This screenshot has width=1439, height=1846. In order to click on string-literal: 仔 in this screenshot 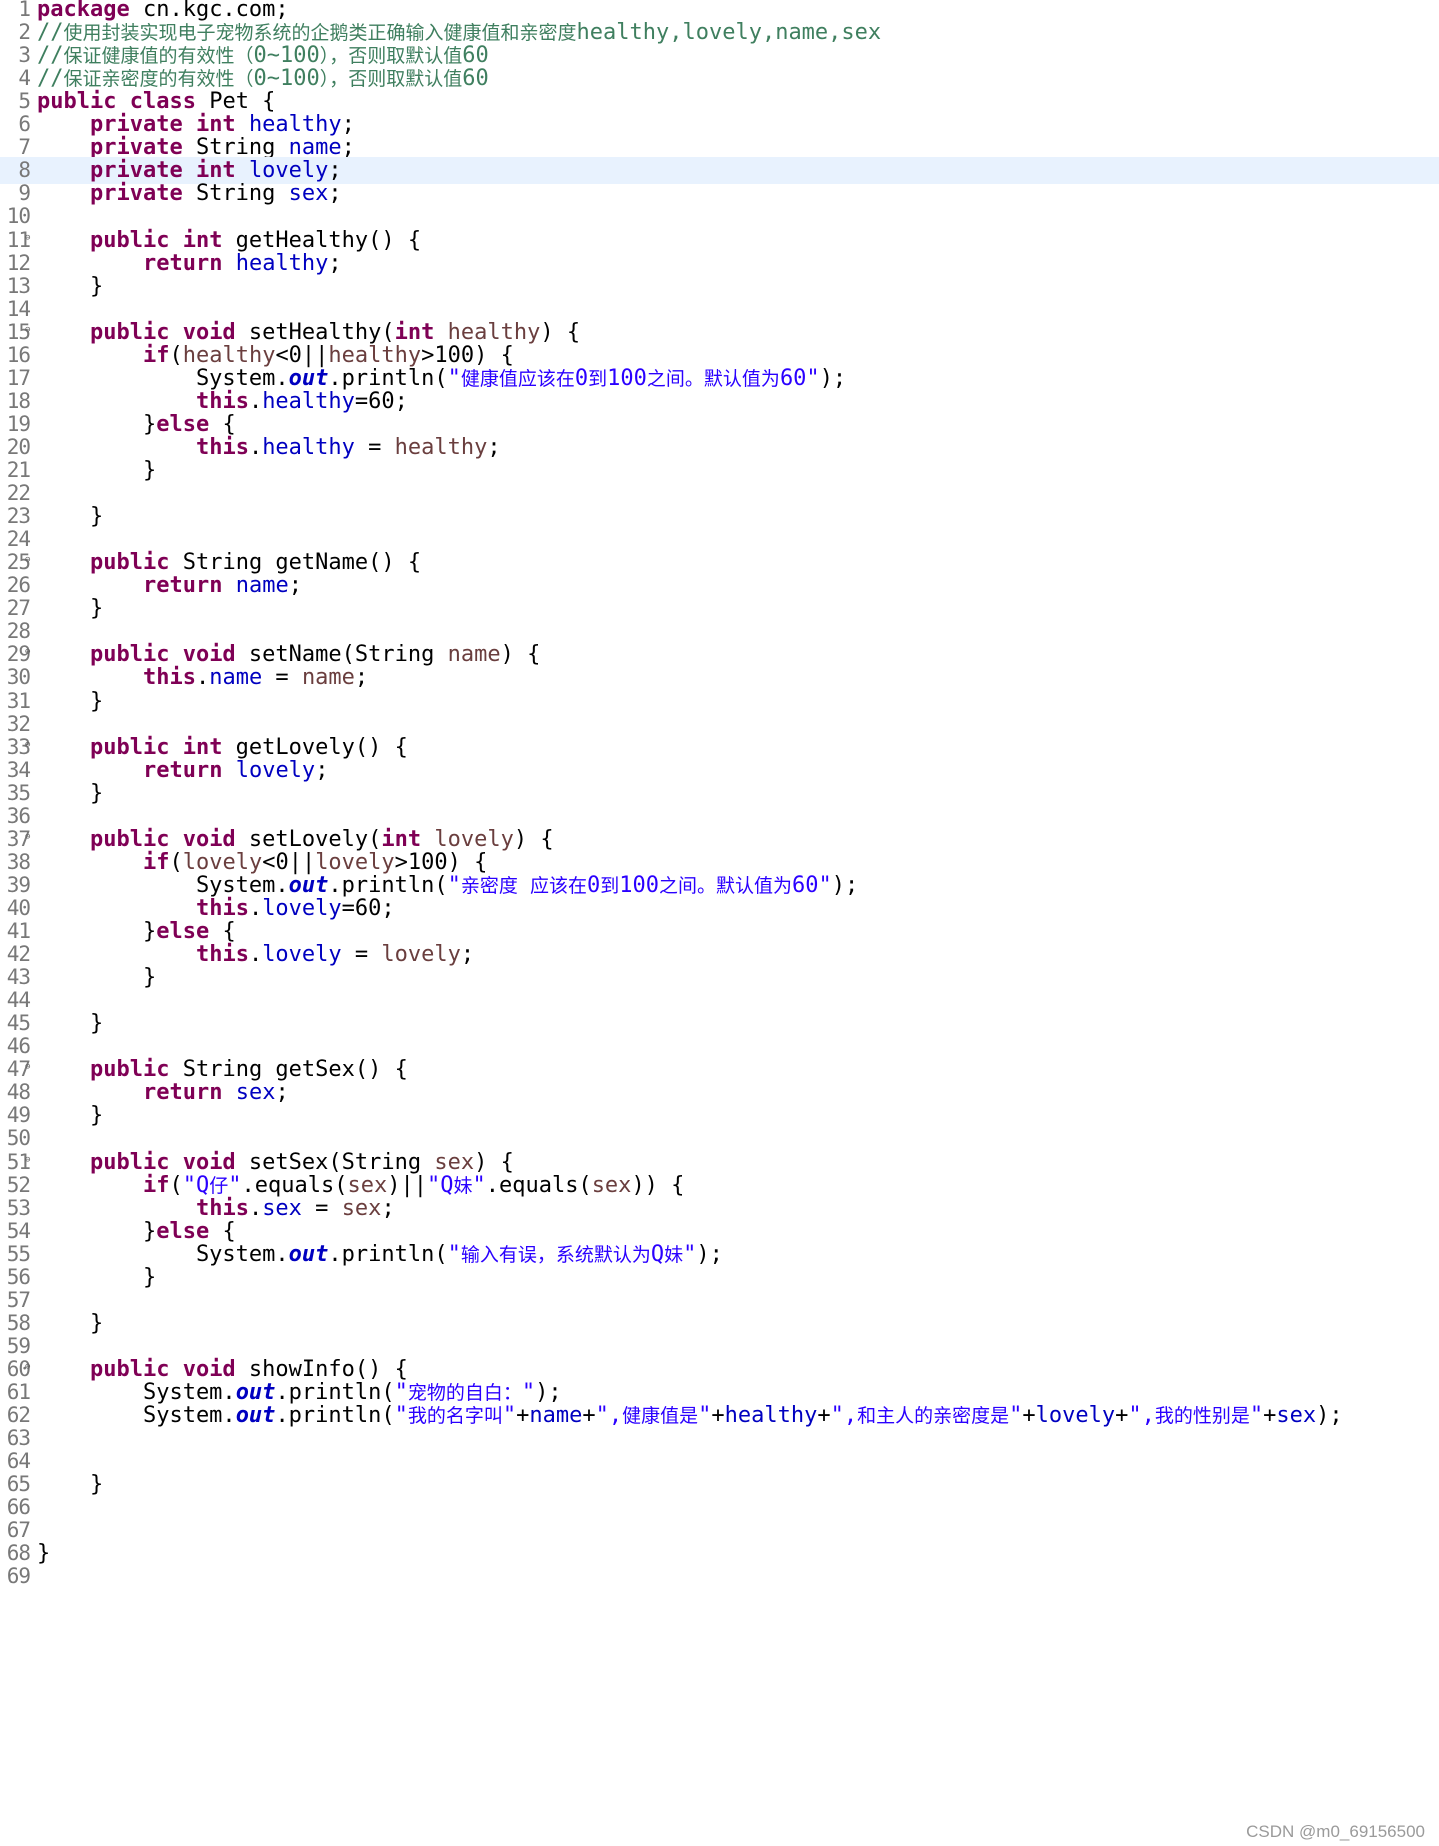, I will do `click(219, 1185)`.